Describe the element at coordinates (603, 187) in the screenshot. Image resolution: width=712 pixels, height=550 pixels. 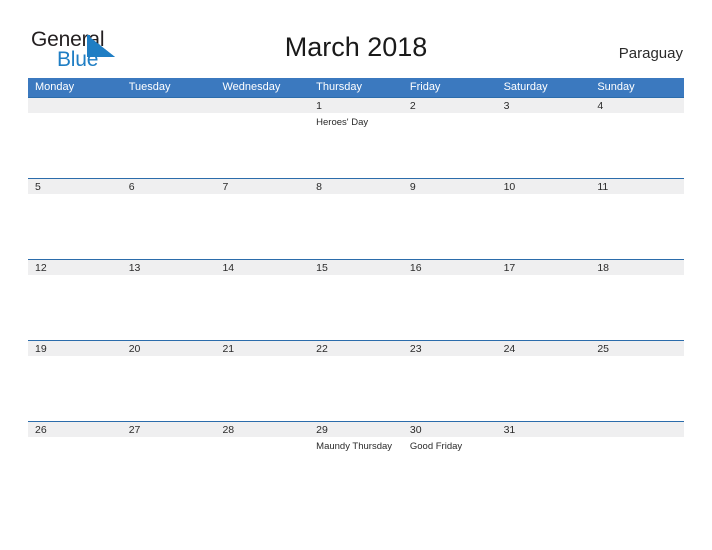
I see `day-number: 11` at that location.